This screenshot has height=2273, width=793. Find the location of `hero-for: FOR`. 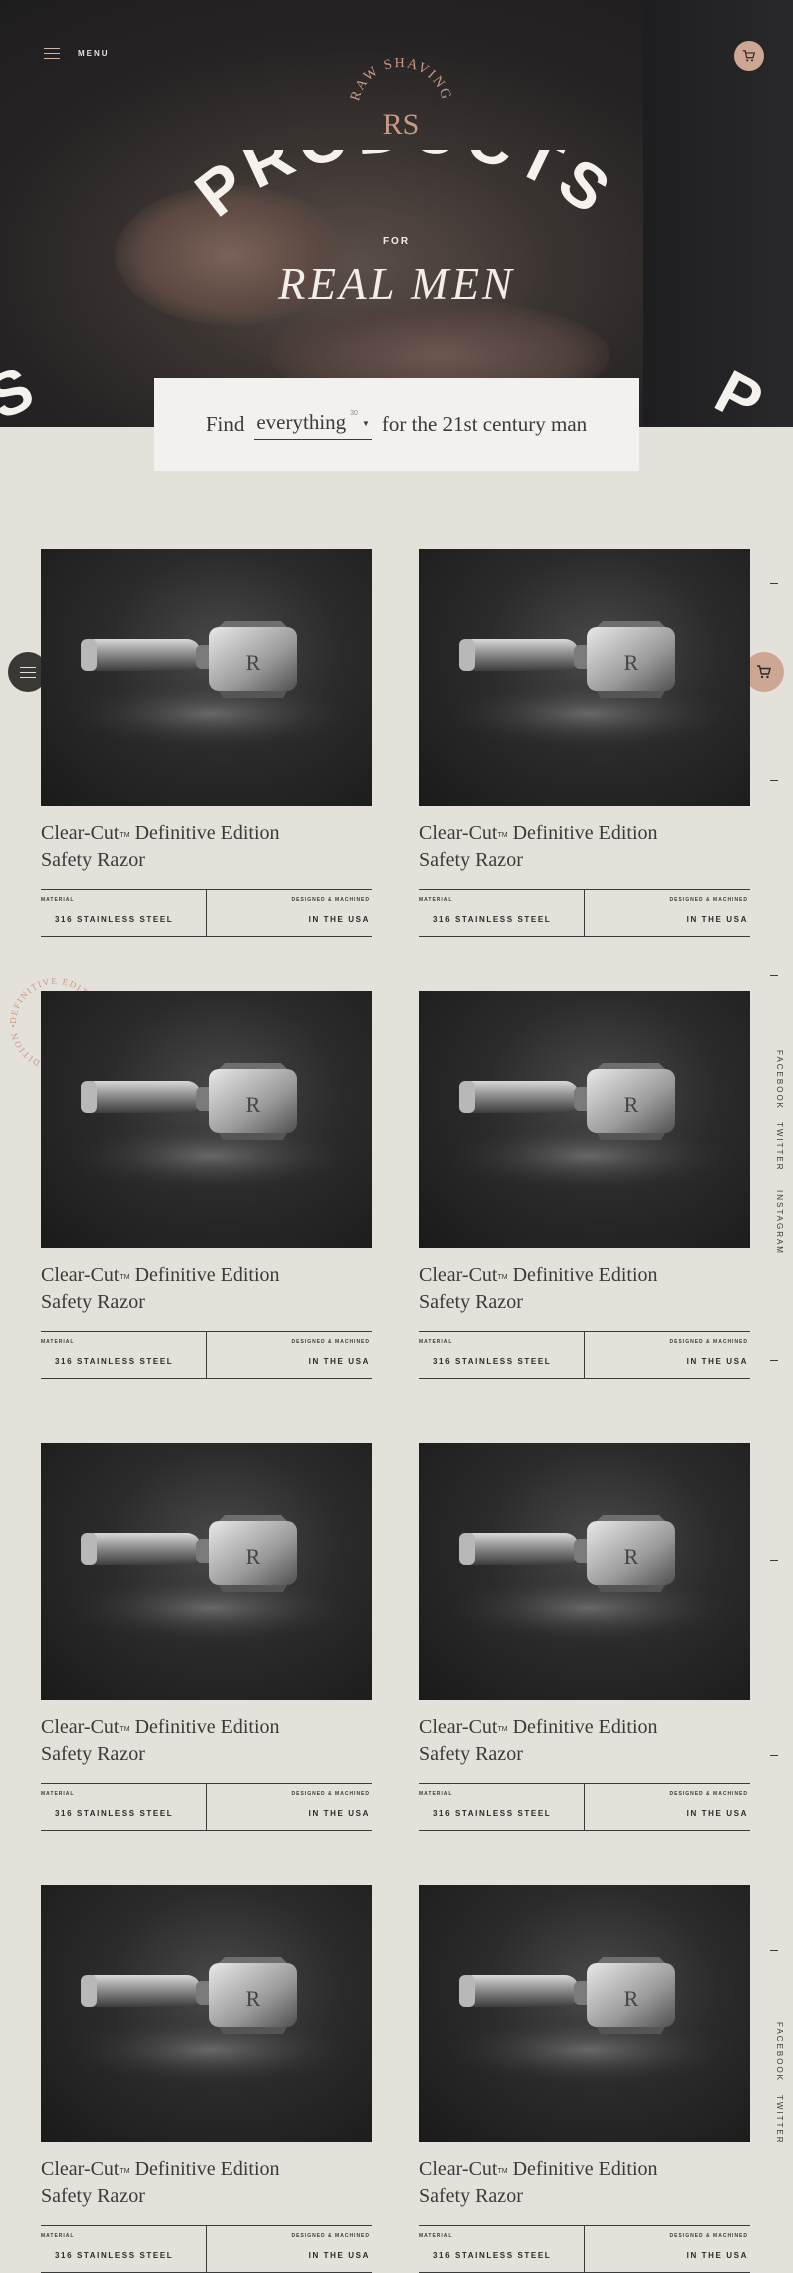

hero-for: FOR is located at coordinates (396, 241).